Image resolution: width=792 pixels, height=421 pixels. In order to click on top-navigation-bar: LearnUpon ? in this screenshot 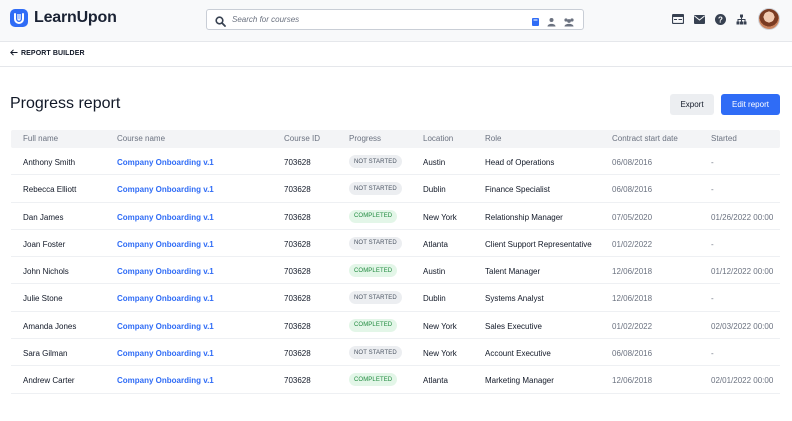, I will do `click(396, 21)`.